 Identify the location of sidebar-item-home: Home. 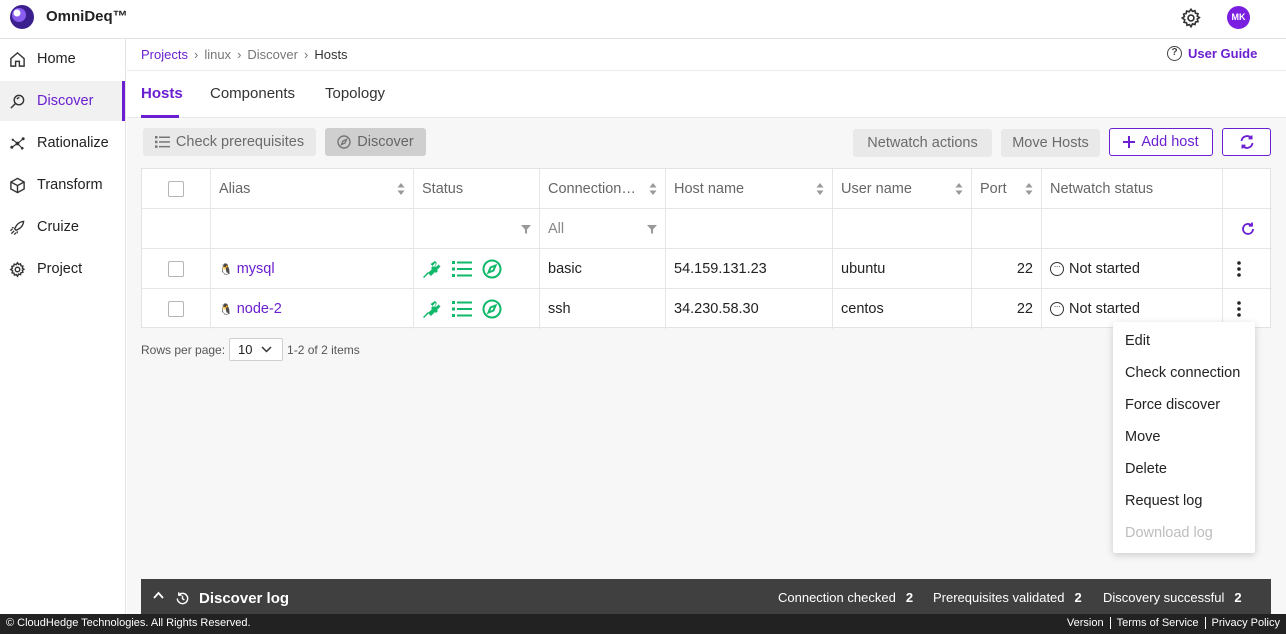
(62, 59).